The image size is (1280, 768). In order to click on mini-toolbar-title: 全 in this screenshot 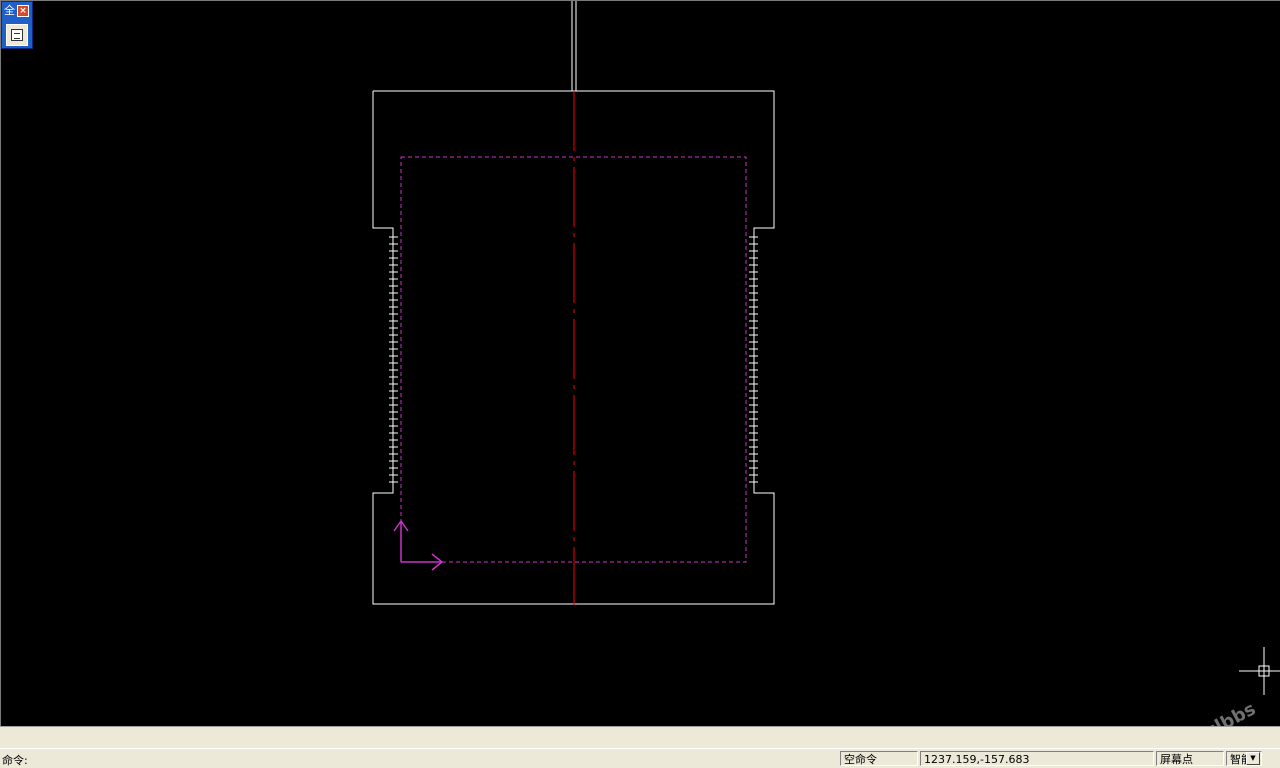, I will do `click(9, 10)`.